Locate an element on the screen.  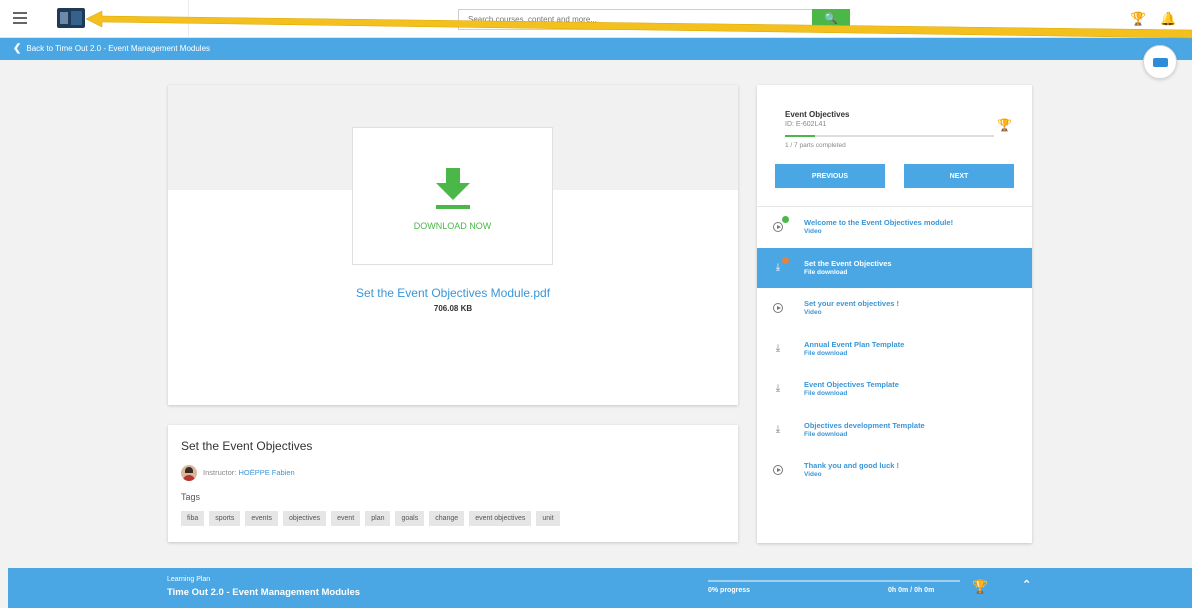
previous-button: PREVIOUS is located at coordinates (830, 176).